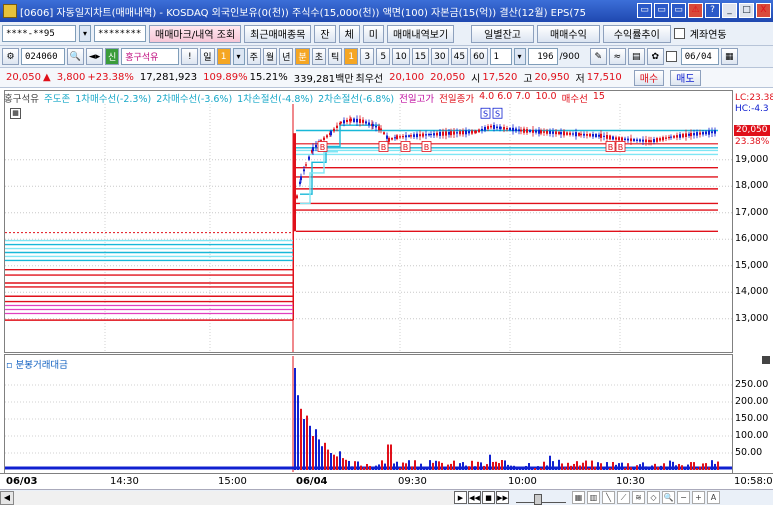 This screenshot has height=505, width=773. Describe the element at coordinates (655, 56) in the screenshot. I see `gear-icon: ✿` at that location.